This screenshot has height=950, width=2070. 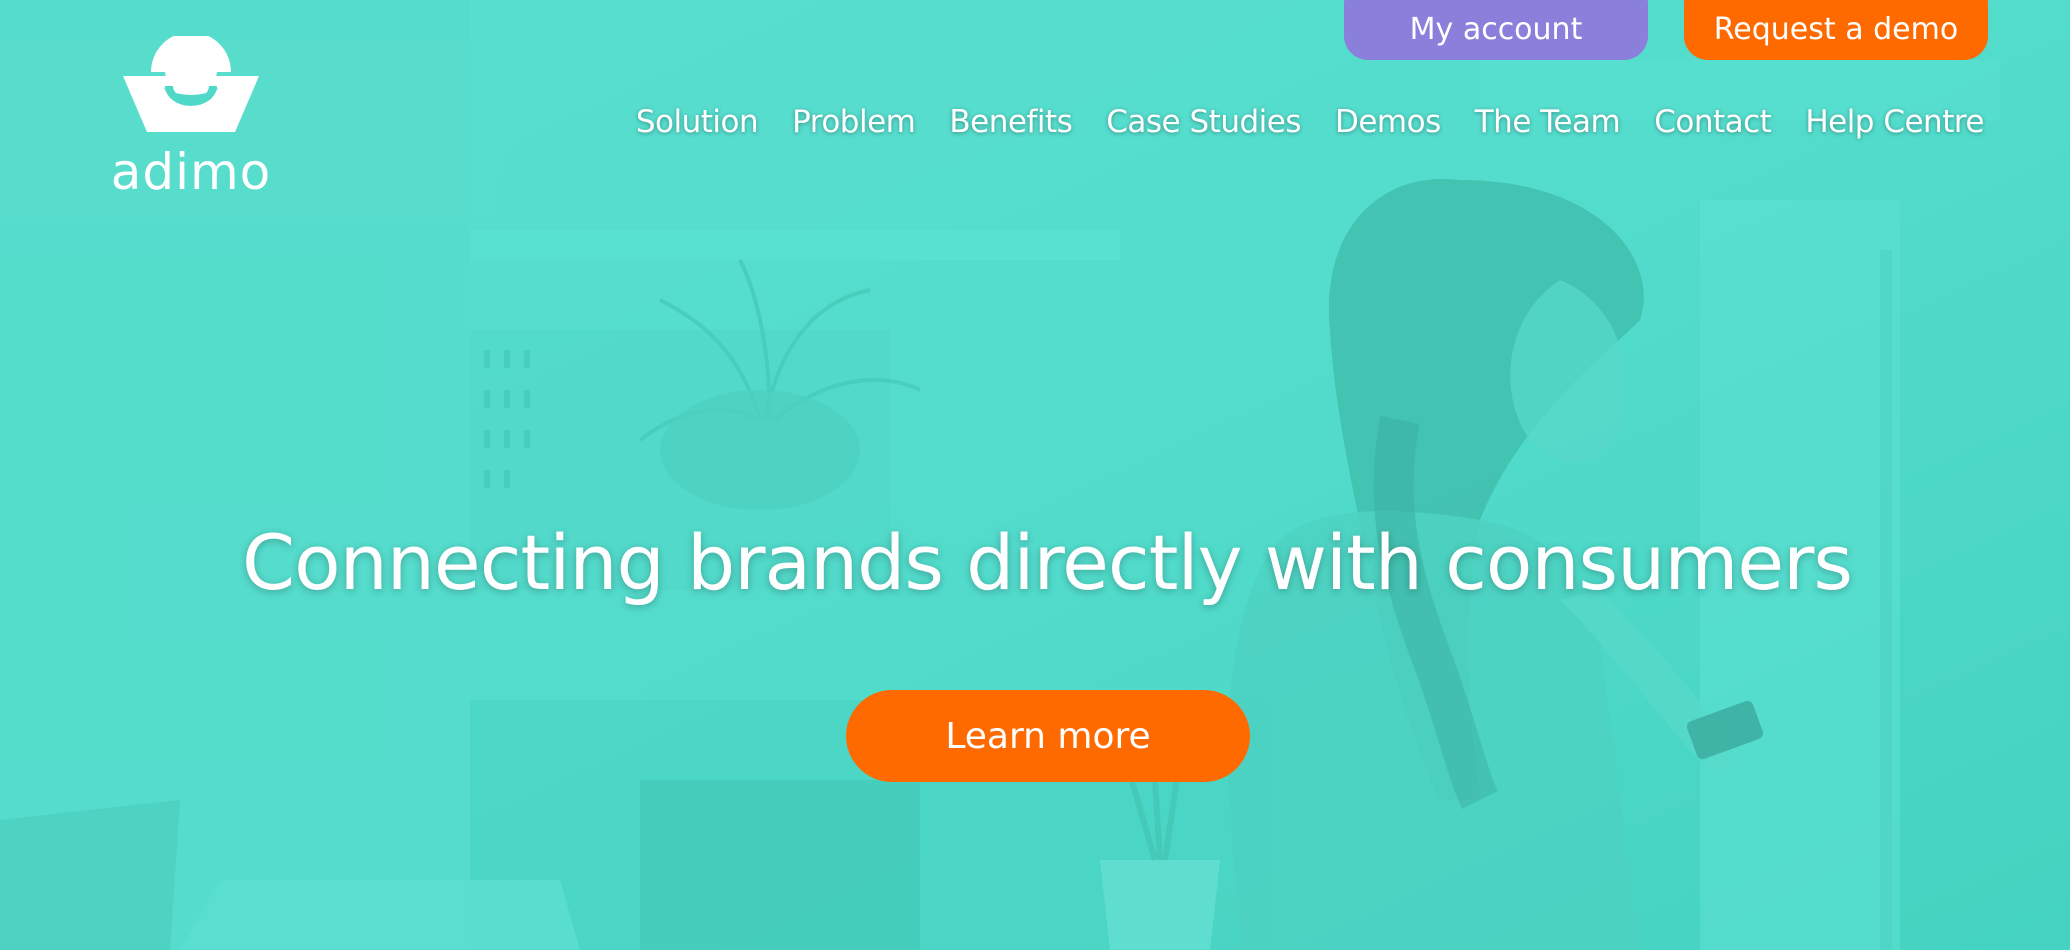 What do you see at coordinates (1894, 122) in the screenshot?
I see `nav-item-help-centre: Help Centre` at bounding box center [1894, 122].